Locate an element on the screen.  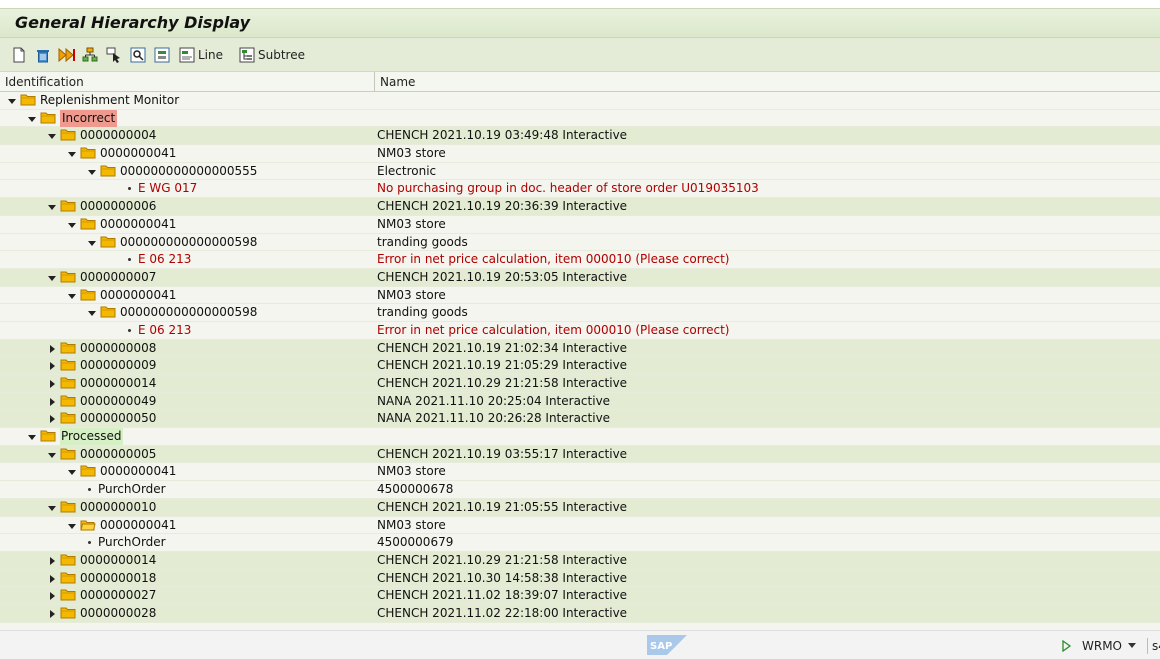
column-identification: Identification is located at coordinates (44, 82).